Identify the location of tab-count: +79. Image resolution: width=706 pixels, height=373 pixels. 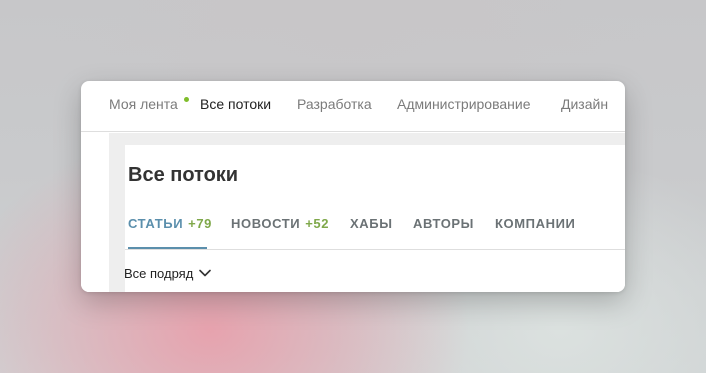
(200, 223).